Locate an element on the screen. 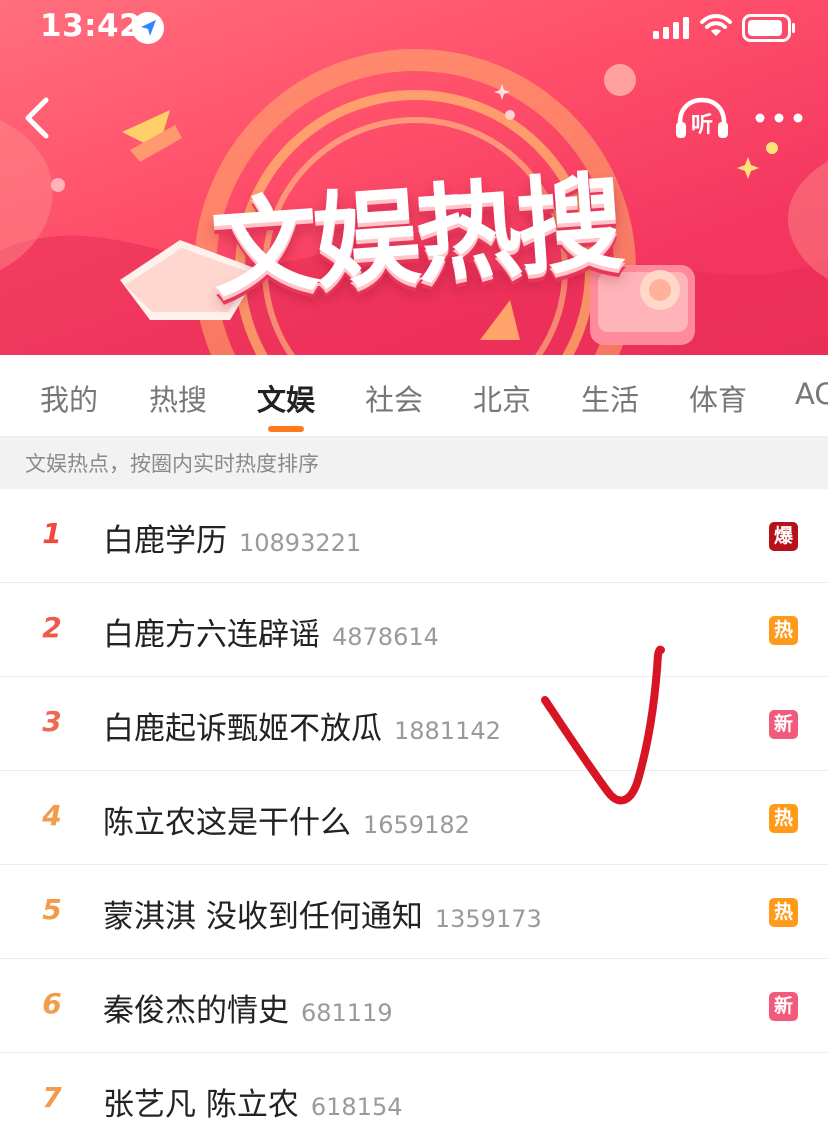 The height and width of the screenshot is (1146, 828). heat-count: 1659182 is located at coordinates (416, 825).